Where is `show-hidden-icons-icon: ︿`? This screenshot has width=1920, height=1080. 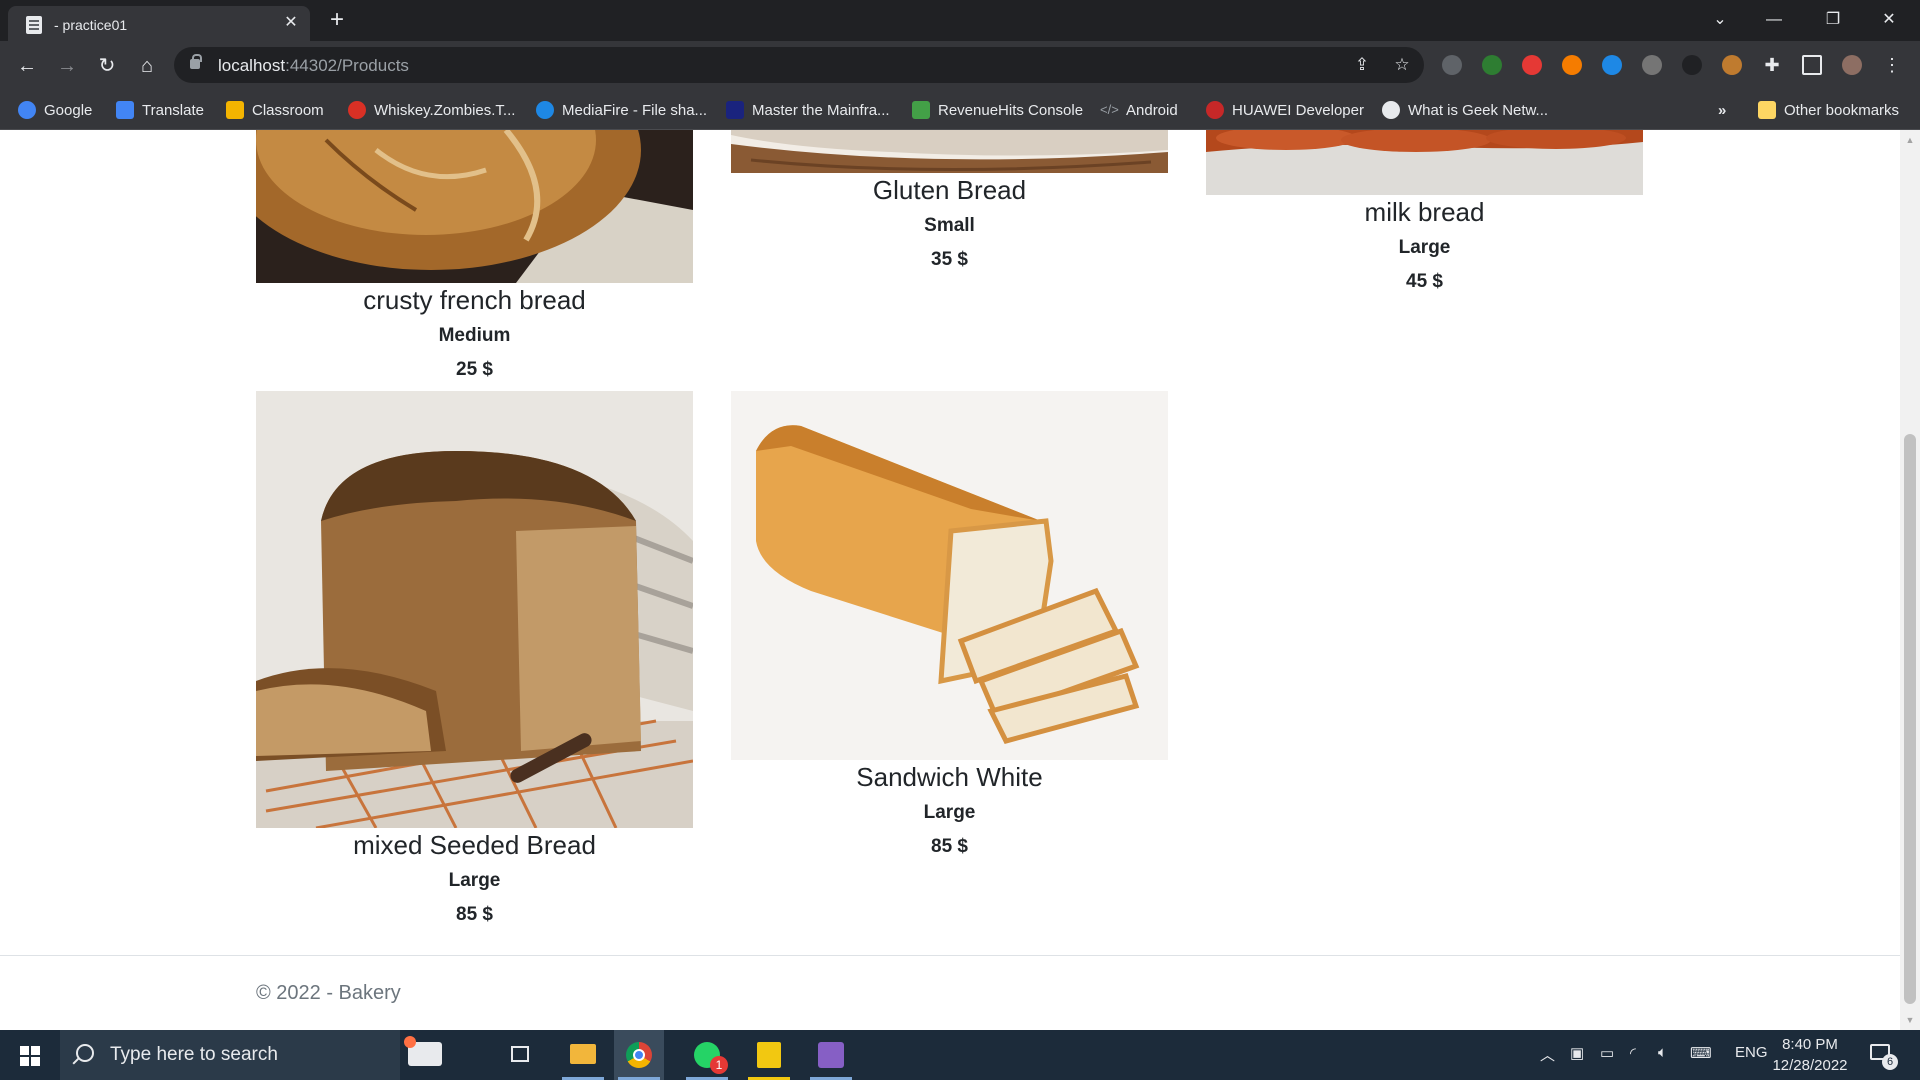 show-hidden-icons-icon: ︿ is located at coordinates (1547, 1054).